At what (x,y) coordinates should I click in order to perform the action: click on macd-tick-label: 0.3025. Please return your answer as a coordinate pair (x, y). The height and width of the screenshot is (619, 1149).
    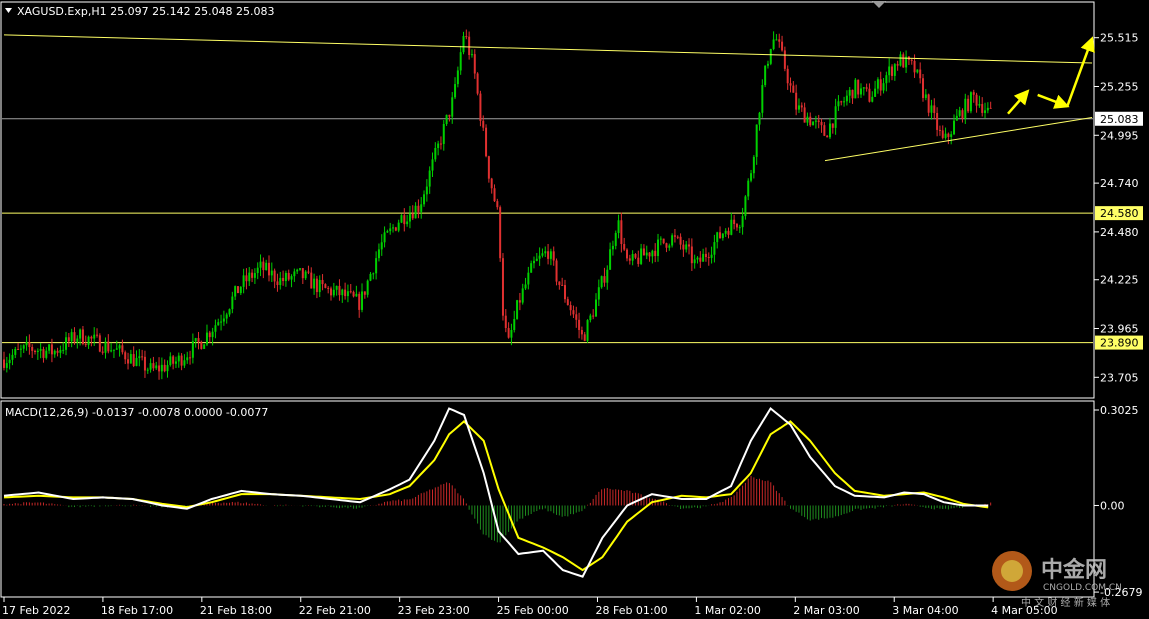
    Looking at the image, I should click on (1119, 410).